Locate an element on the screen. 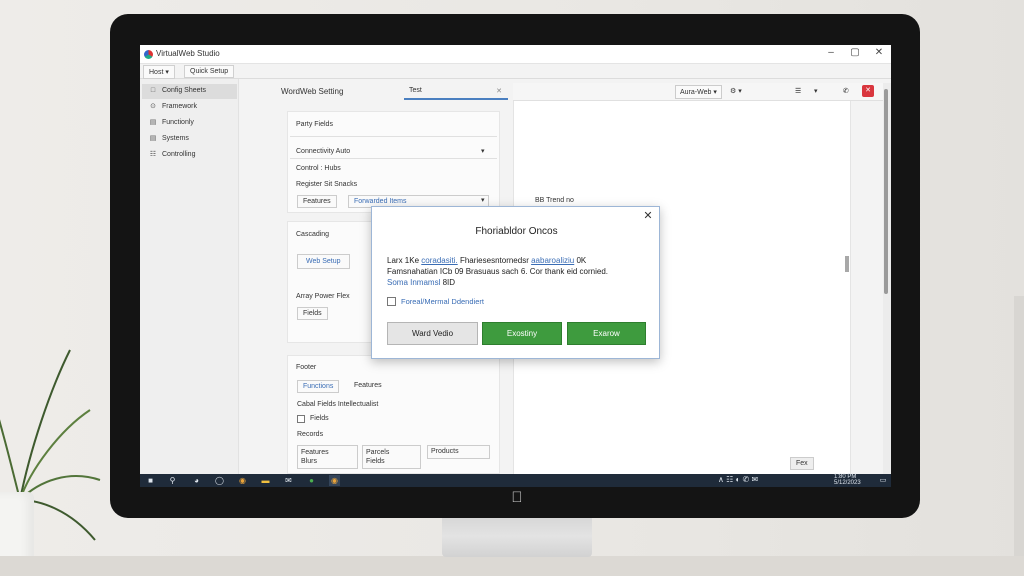 The width and height of the screenshot is (1024, 576). search-icon: ⚲ is located at coordinates (172, 480).